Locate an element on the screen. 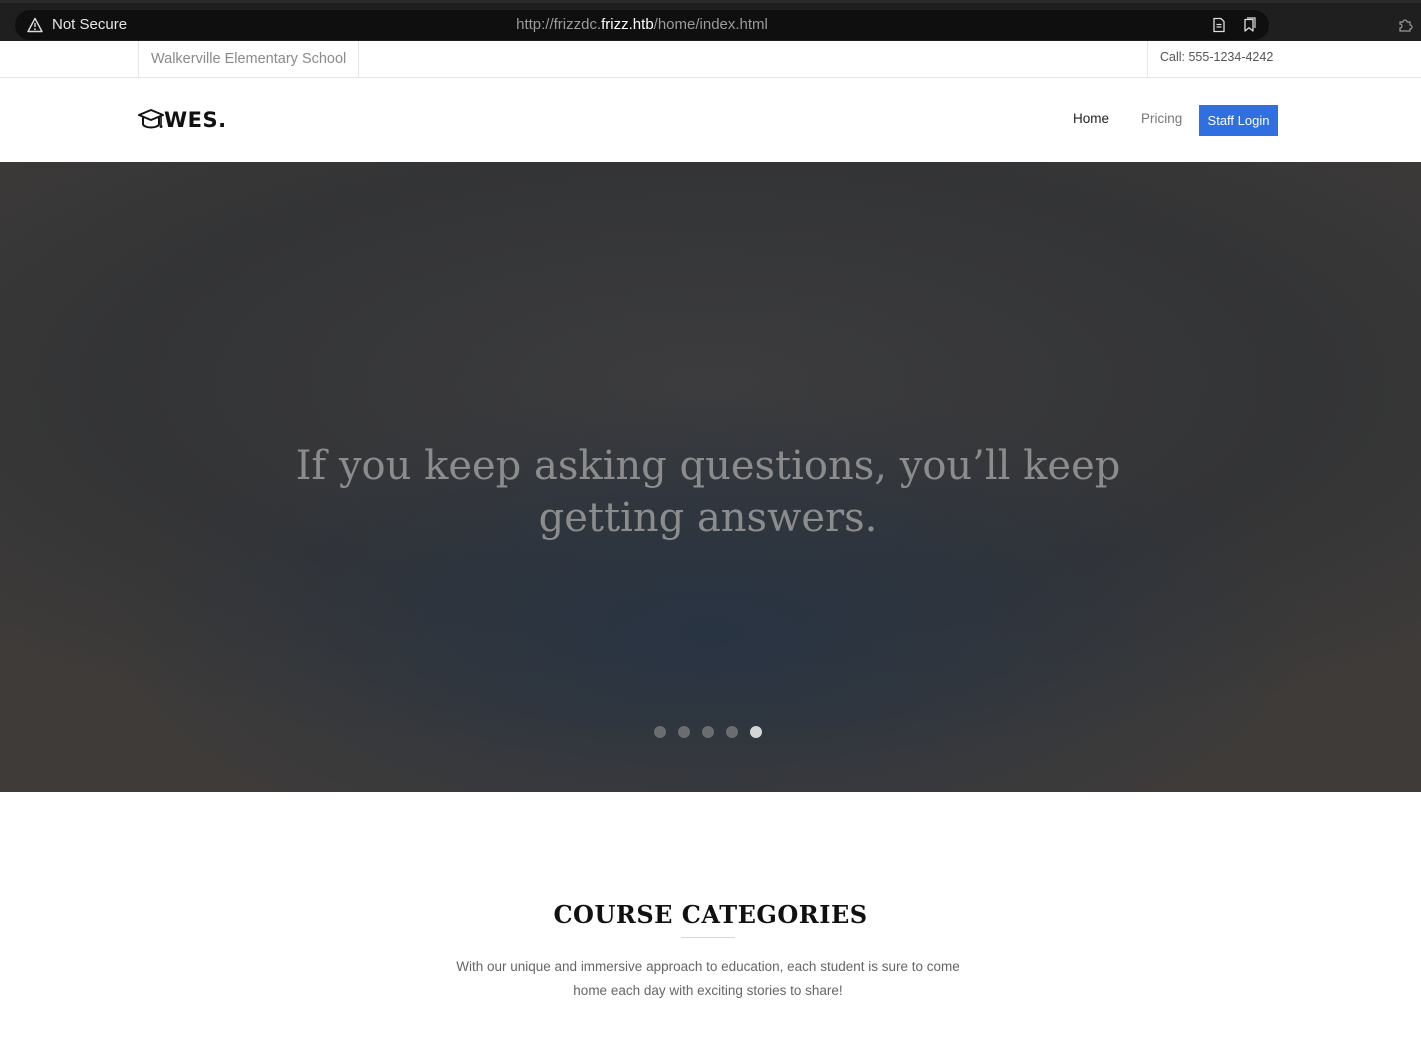 This screenshot has height=1045, width=1421. extensions-icon is located at coordinates (1405, 25).